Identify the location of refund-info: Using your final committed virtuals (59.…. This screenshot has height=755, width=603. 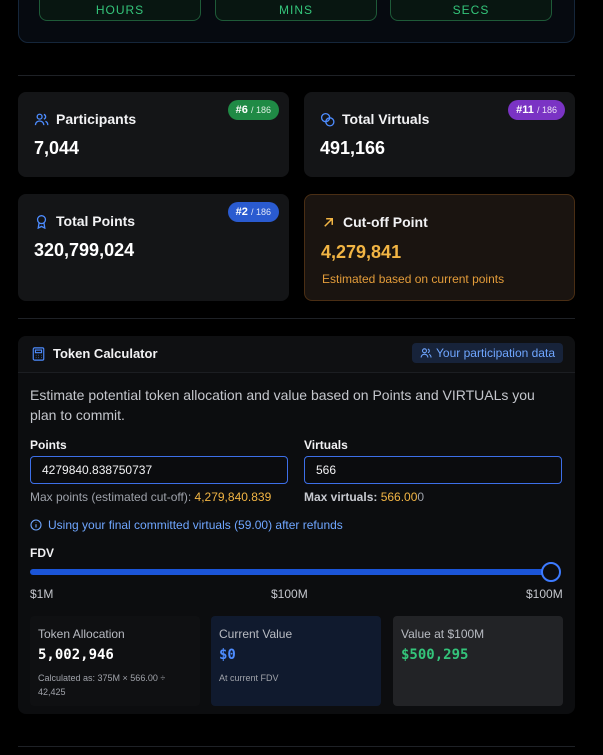
(186, 525).